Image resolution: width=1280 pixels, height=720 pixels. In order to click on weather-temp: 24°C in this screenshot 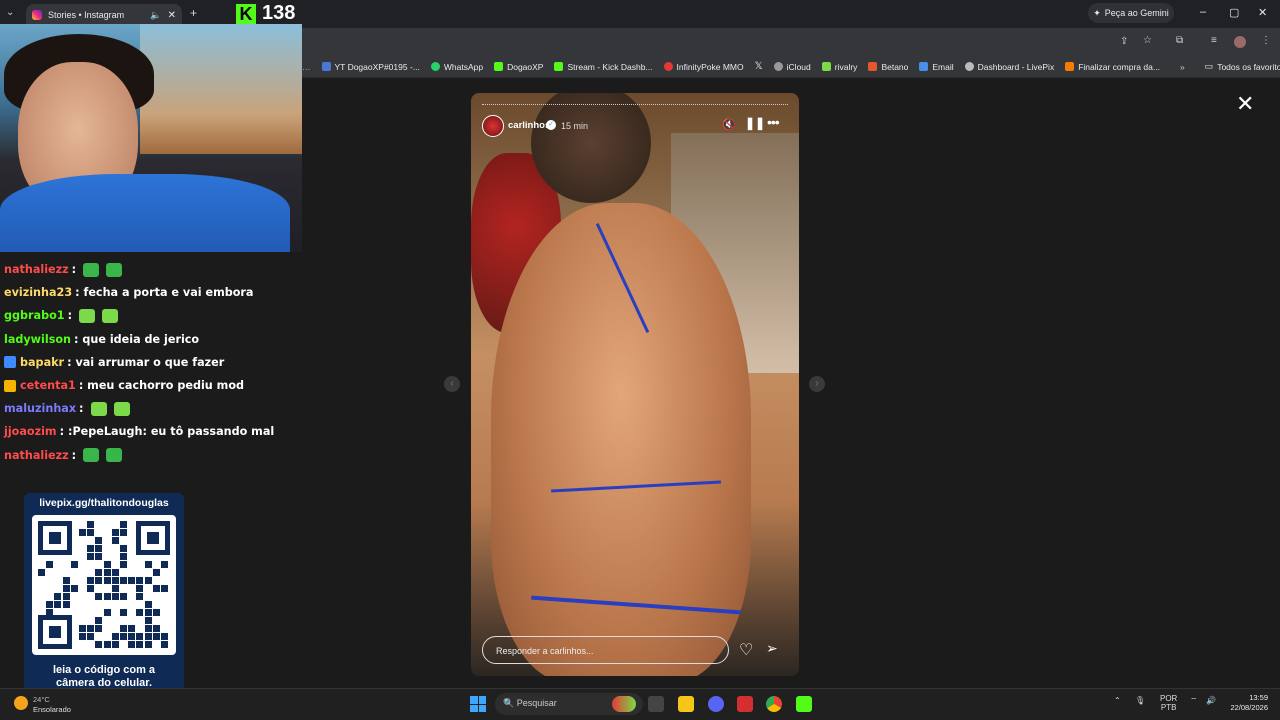, I will do `click(41, 699)`.